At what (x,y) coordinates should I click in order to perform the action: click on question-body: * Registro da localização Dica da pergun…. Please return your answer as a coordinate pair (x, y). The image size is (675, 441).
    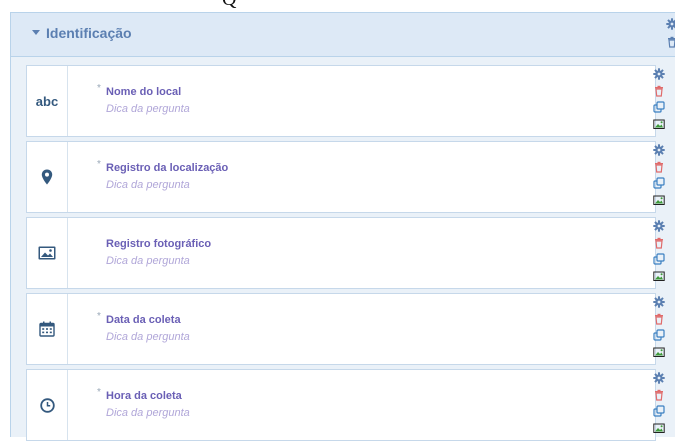
    Looking at the image, I should click on (328, 177).